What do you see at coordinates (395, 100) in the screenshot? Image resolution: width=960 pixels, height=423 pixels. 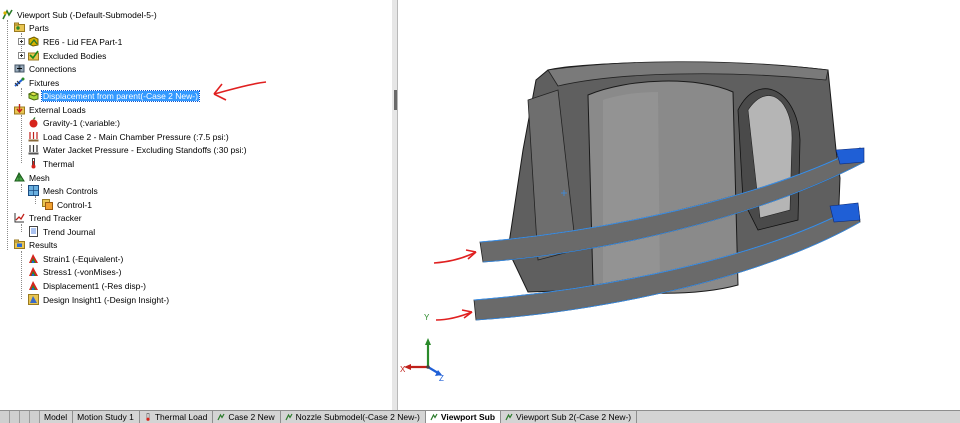 I see `splitter-collapse-handle` at bounding box center [395, 100].